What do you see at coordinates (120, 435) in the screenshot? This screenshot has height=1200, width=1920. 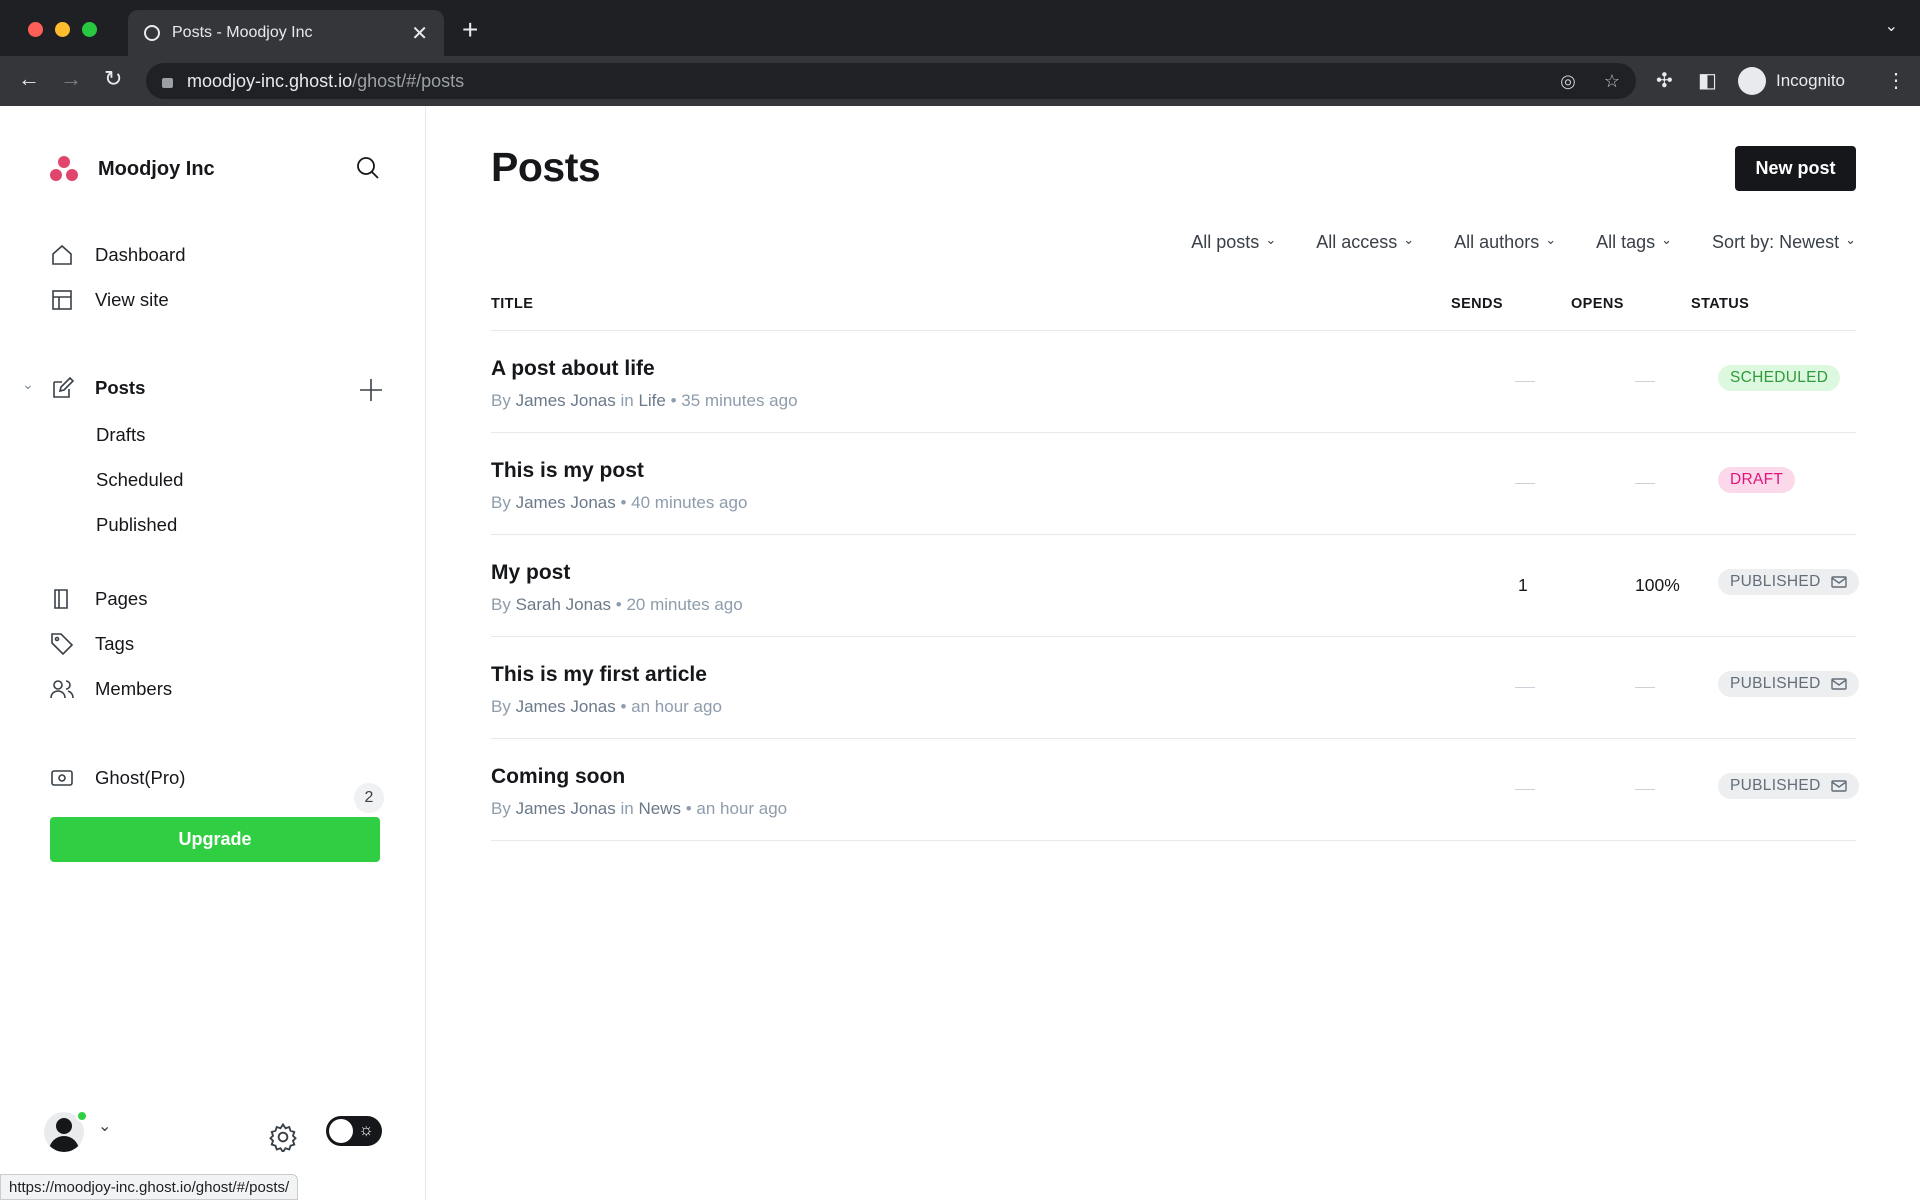 I see `sidebar-subitem-drafts: Drafts` at bounding box center [120, 435].